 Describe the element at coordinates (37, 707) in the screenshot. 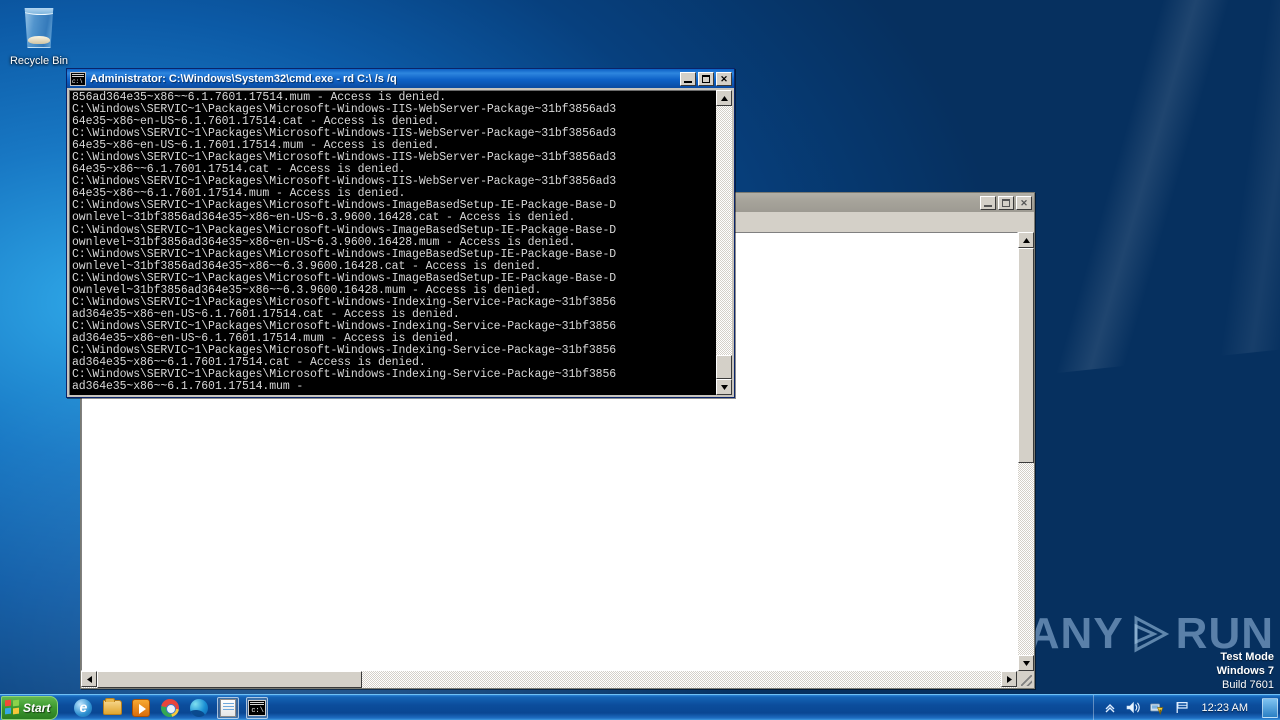

I see `start-button-label: Start` at that location.